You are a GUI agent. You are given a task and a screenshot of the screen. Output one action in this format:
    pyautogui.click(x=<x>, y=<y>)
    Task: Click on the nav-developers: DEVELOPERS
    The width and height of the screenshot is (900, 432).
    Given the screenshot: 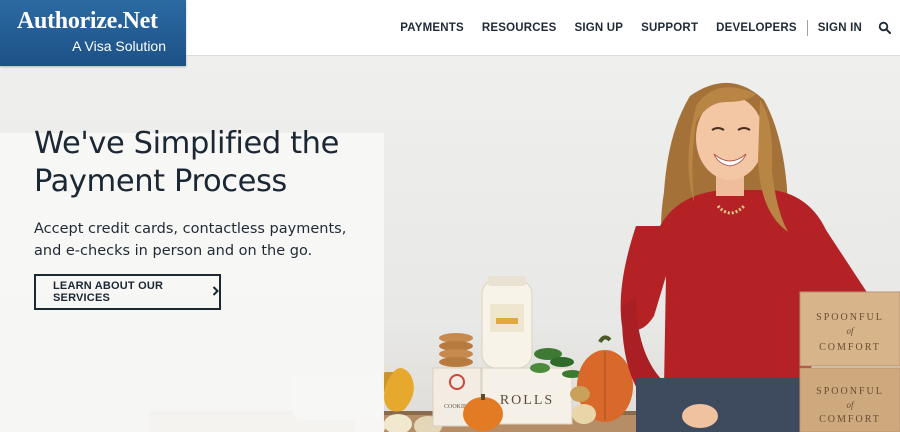 What is the action you would take?
    pyautogui.click(x=756, y=28)
    